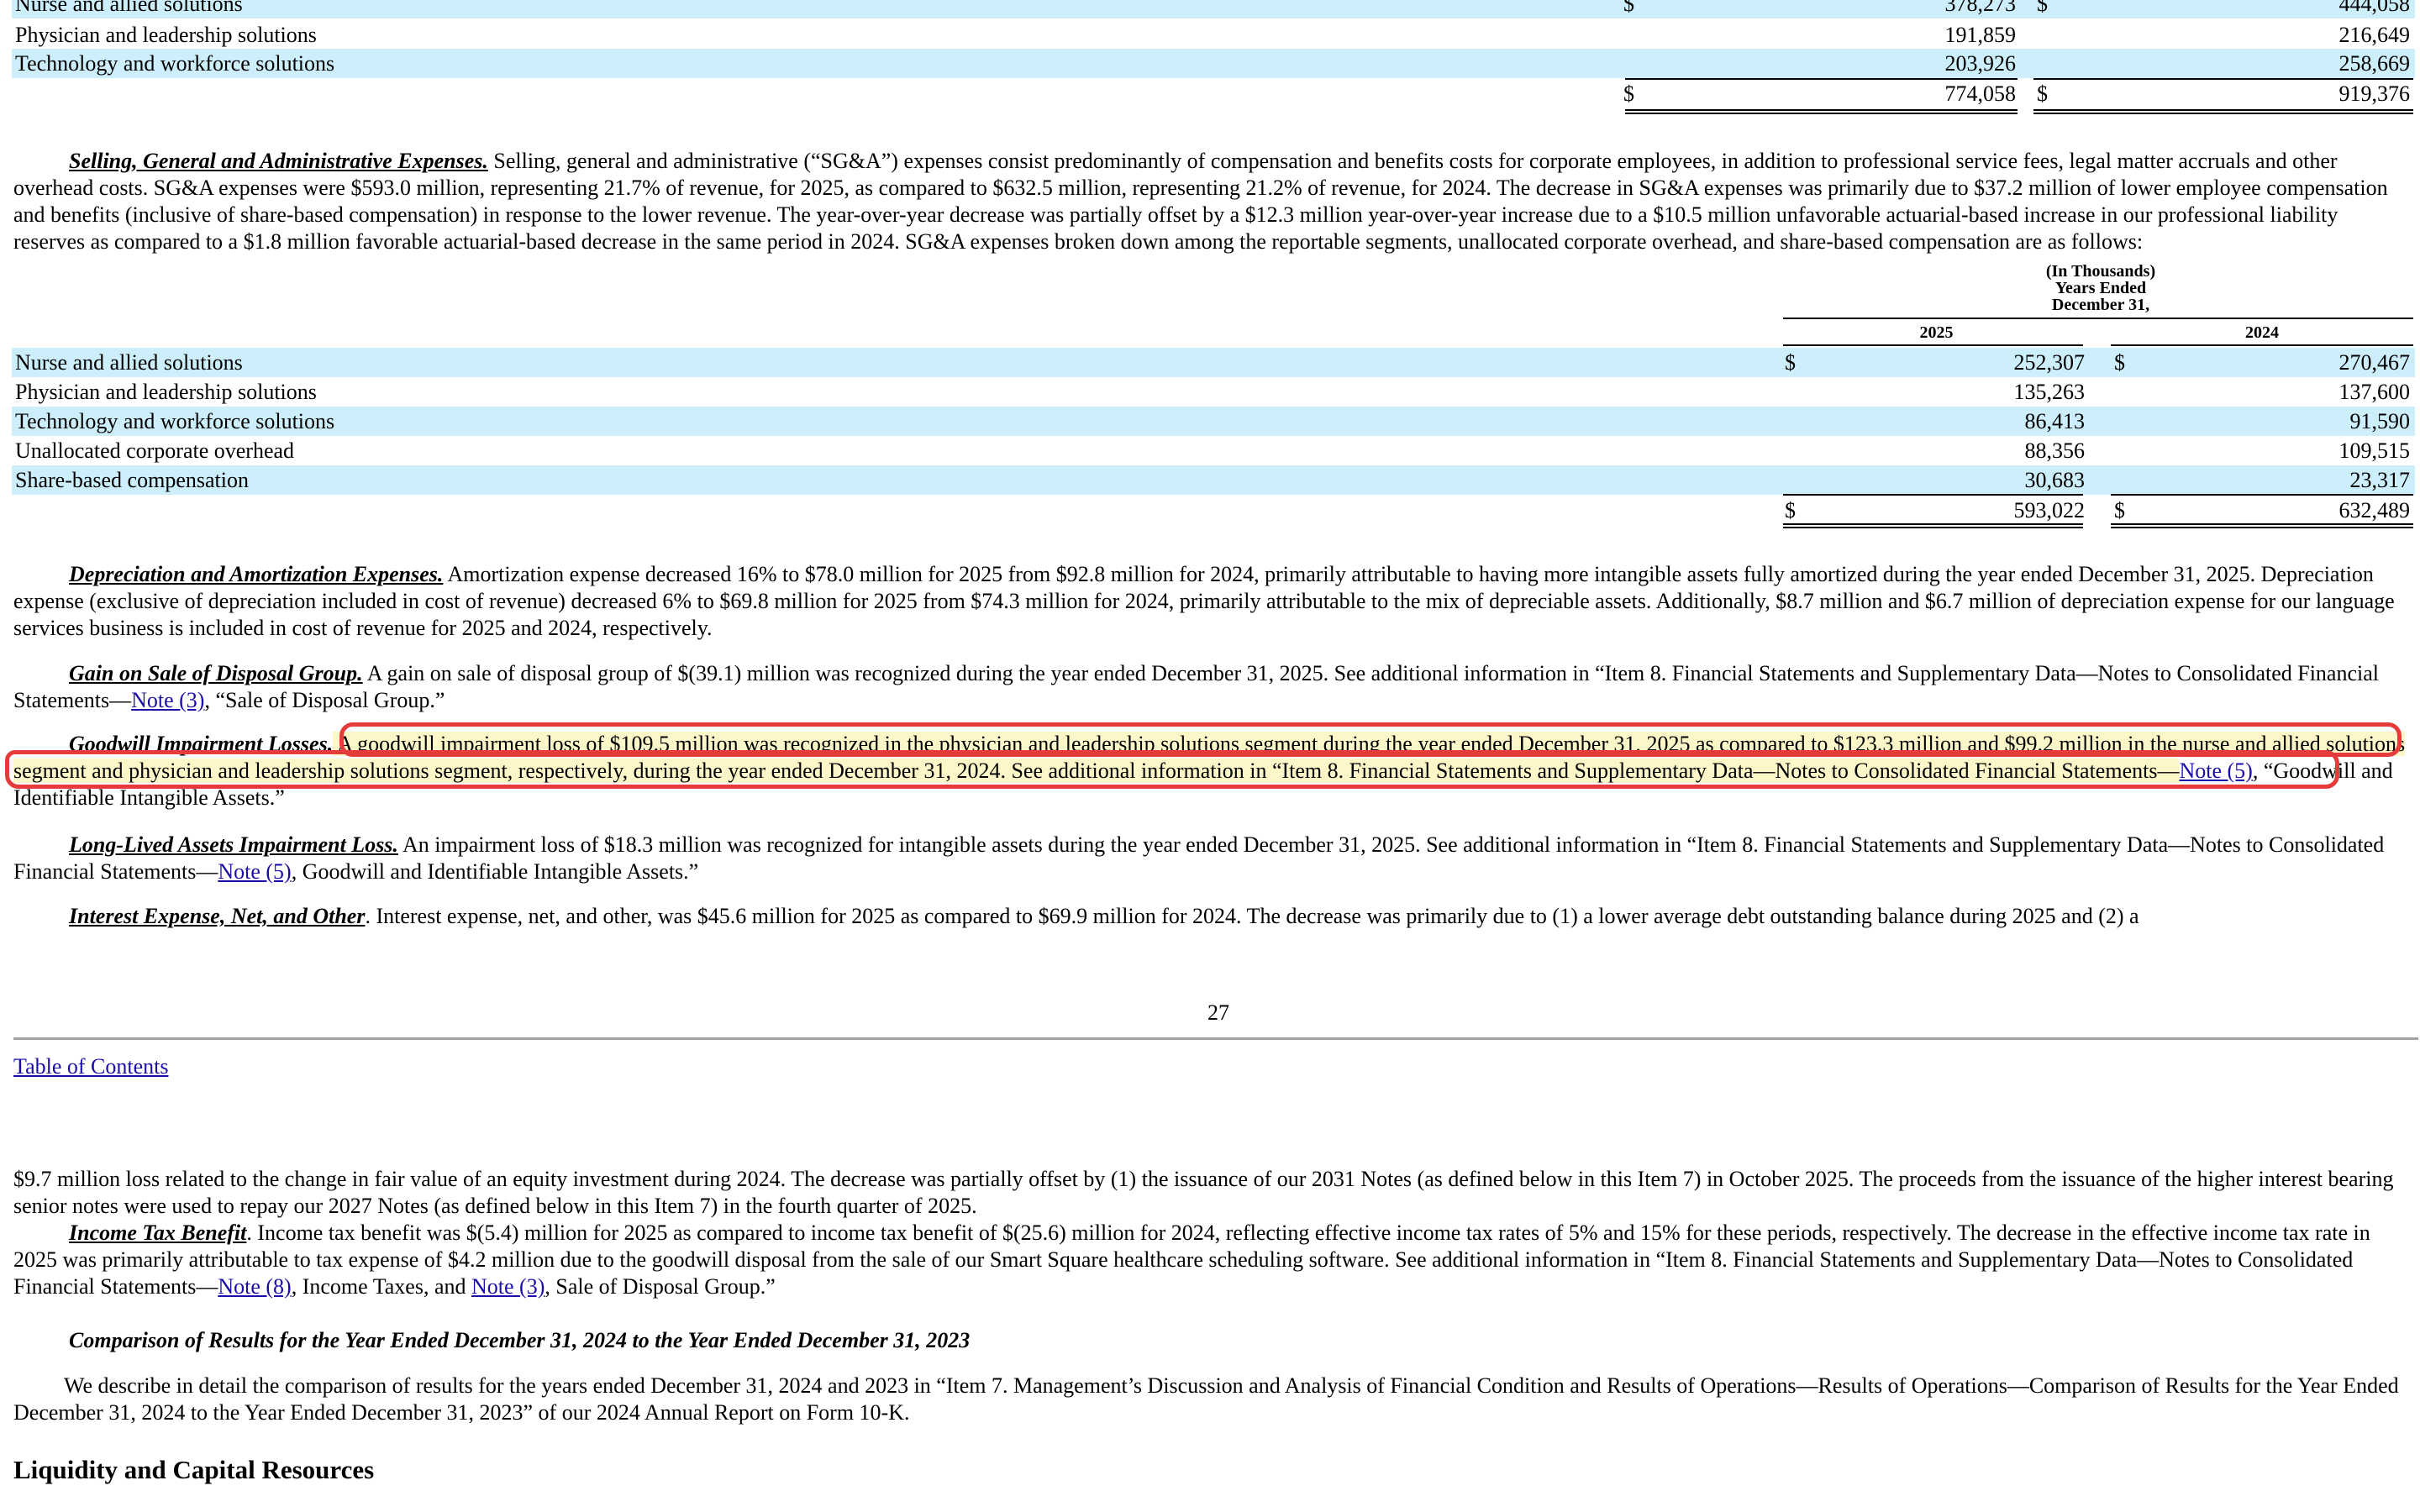 The width and height of the screenshot is (2420, 1512). I want to click on page-break-rule, so click(1215, 1038).